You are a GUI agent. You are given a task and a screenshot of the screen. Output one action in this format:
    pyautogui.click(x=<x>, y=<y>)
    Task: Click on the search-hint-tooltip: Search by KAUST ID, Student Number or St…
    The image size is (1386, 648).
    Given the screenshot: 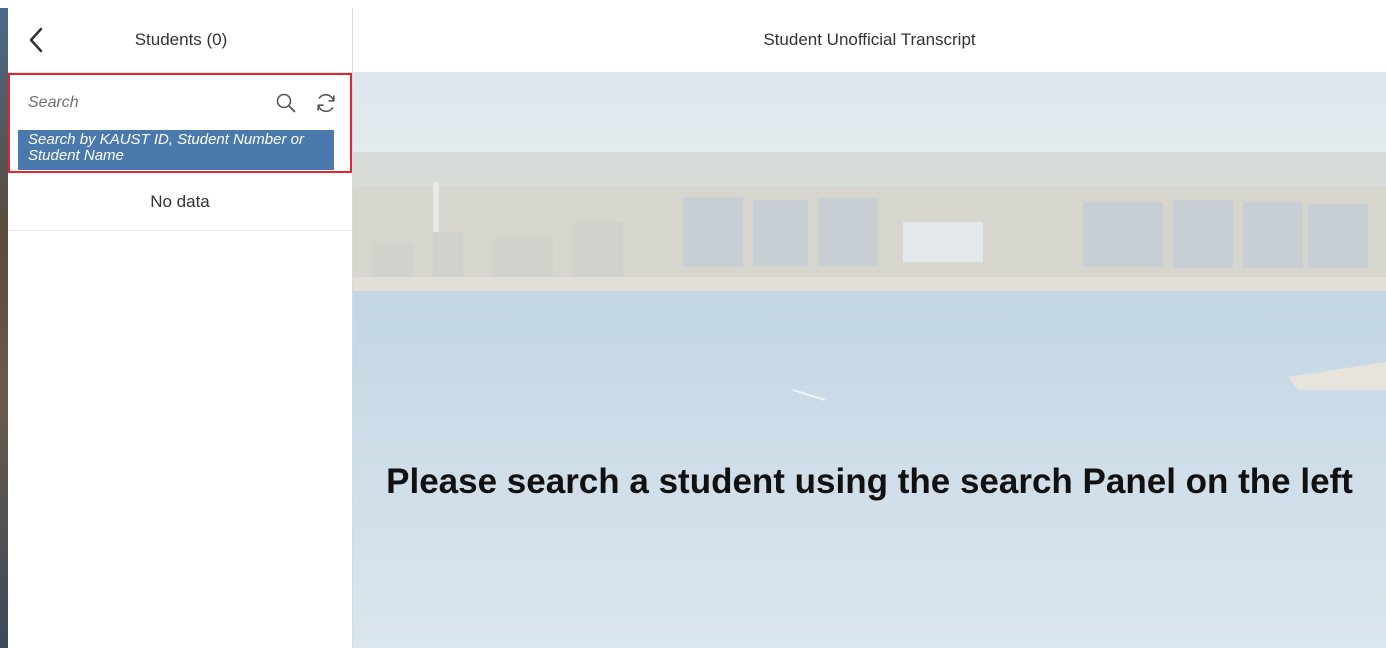 What is the action you would take?
    pyautogui.click(x=176, y=150)
    